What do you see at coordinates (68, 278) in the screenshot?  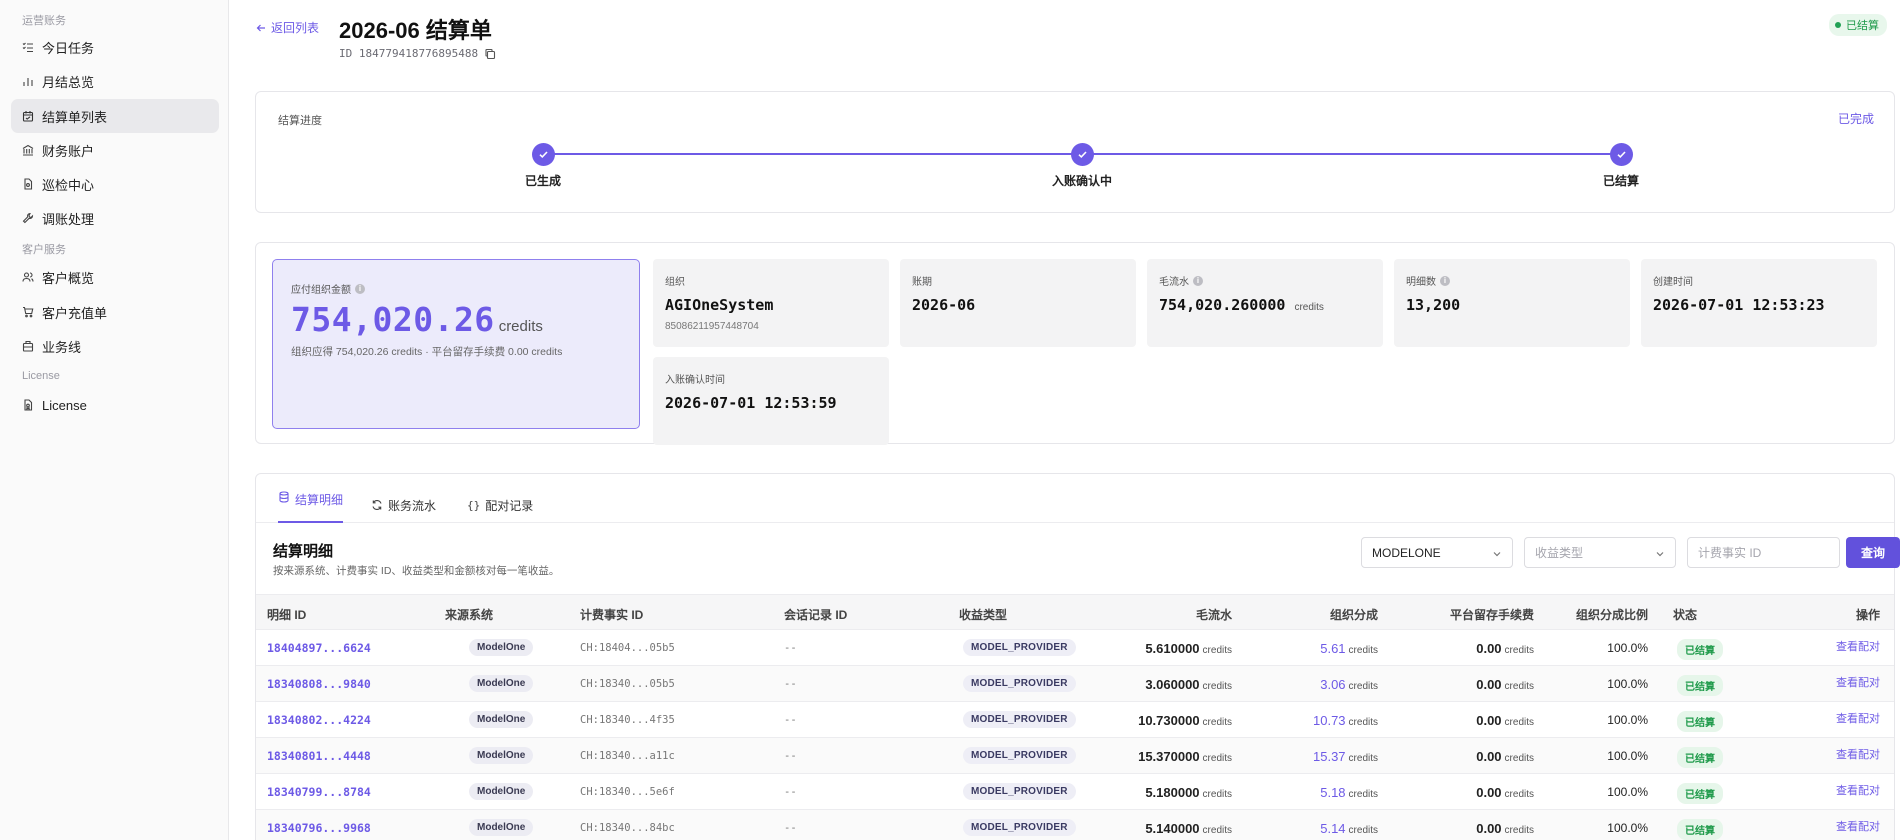 I see `sidebar-item-label: 客户概览` at bounding box center [68, 278].